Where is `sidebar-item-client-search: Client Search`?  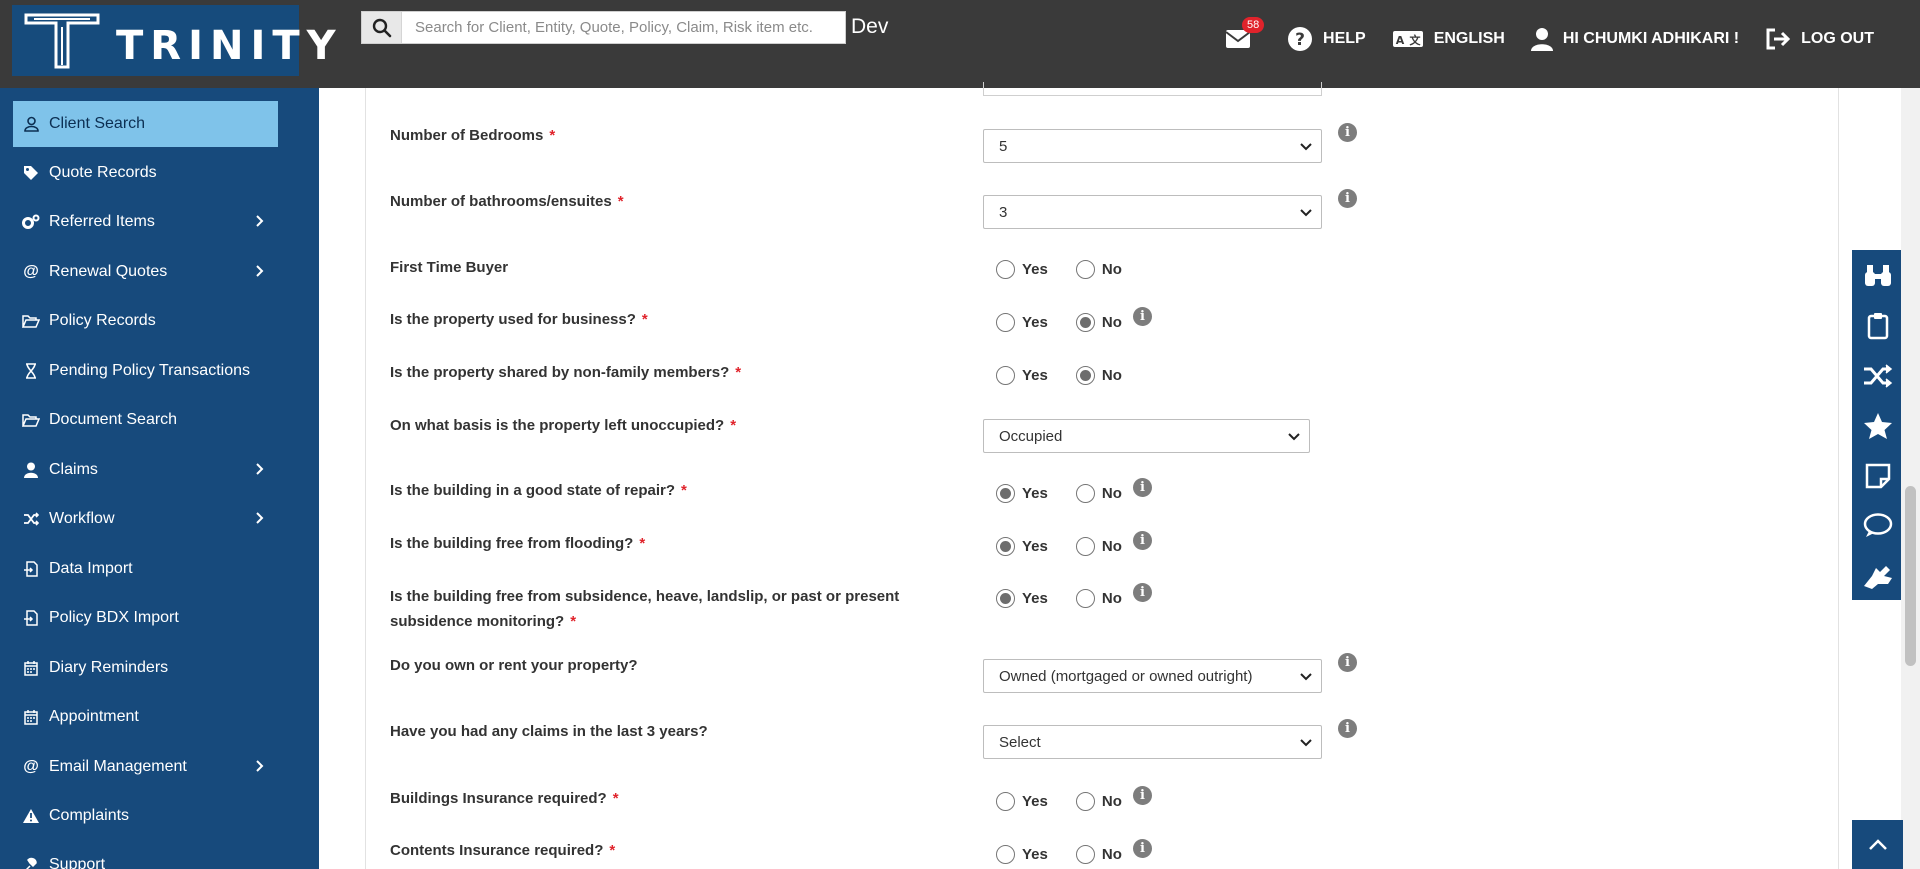 sidebar-item-client-search: Client Search is located at coordinates (145, 124).